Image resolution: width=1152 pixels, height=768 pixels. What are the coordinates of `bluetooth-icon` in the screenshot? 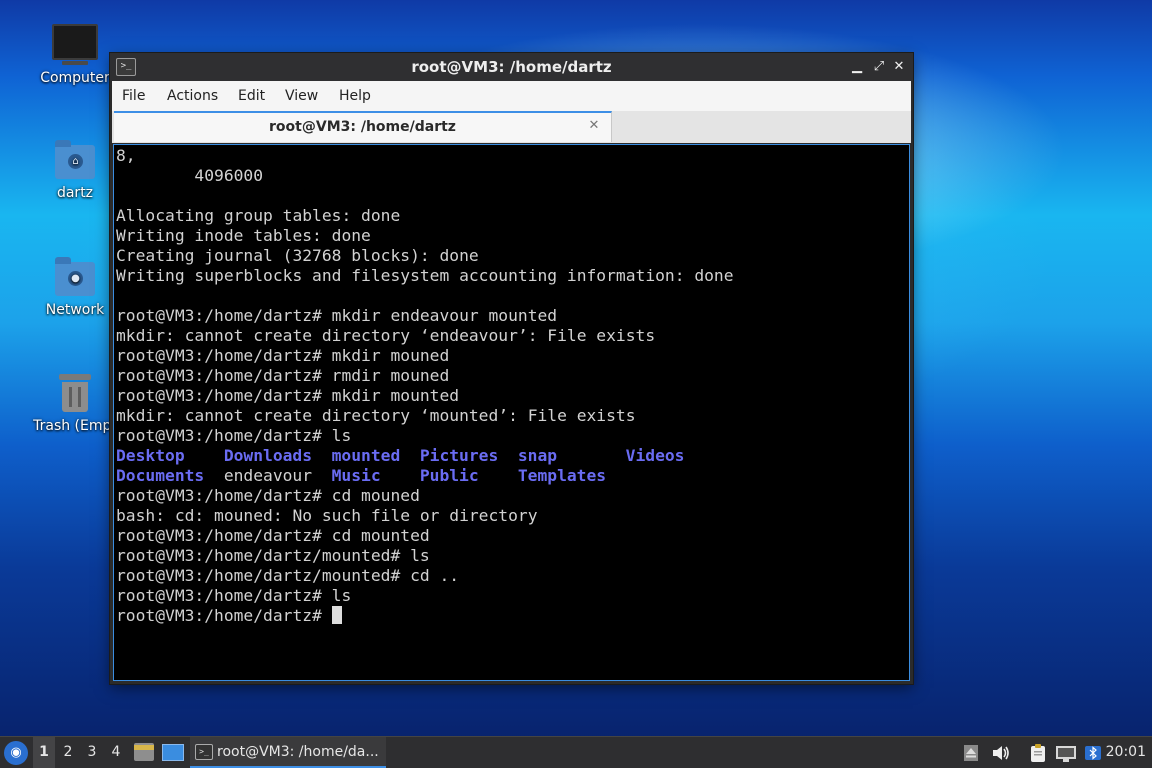 It's located at (1093, 753).